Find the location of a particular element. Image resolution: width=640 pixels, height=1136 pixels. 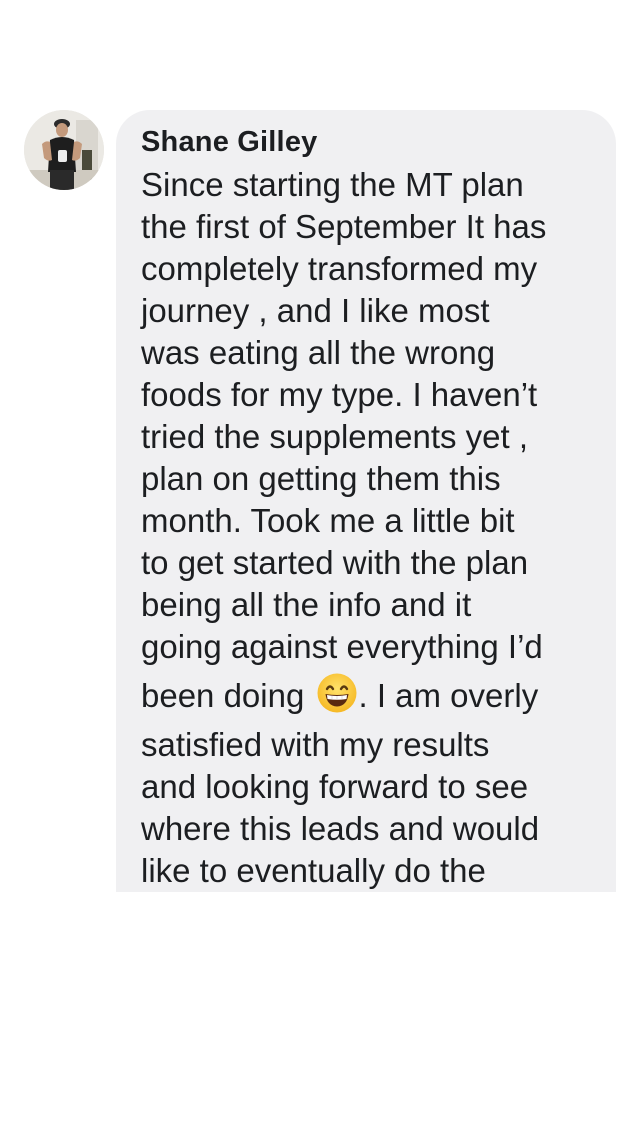

comment-author-name: Shane Gilley is located at coordinates (229, 142).